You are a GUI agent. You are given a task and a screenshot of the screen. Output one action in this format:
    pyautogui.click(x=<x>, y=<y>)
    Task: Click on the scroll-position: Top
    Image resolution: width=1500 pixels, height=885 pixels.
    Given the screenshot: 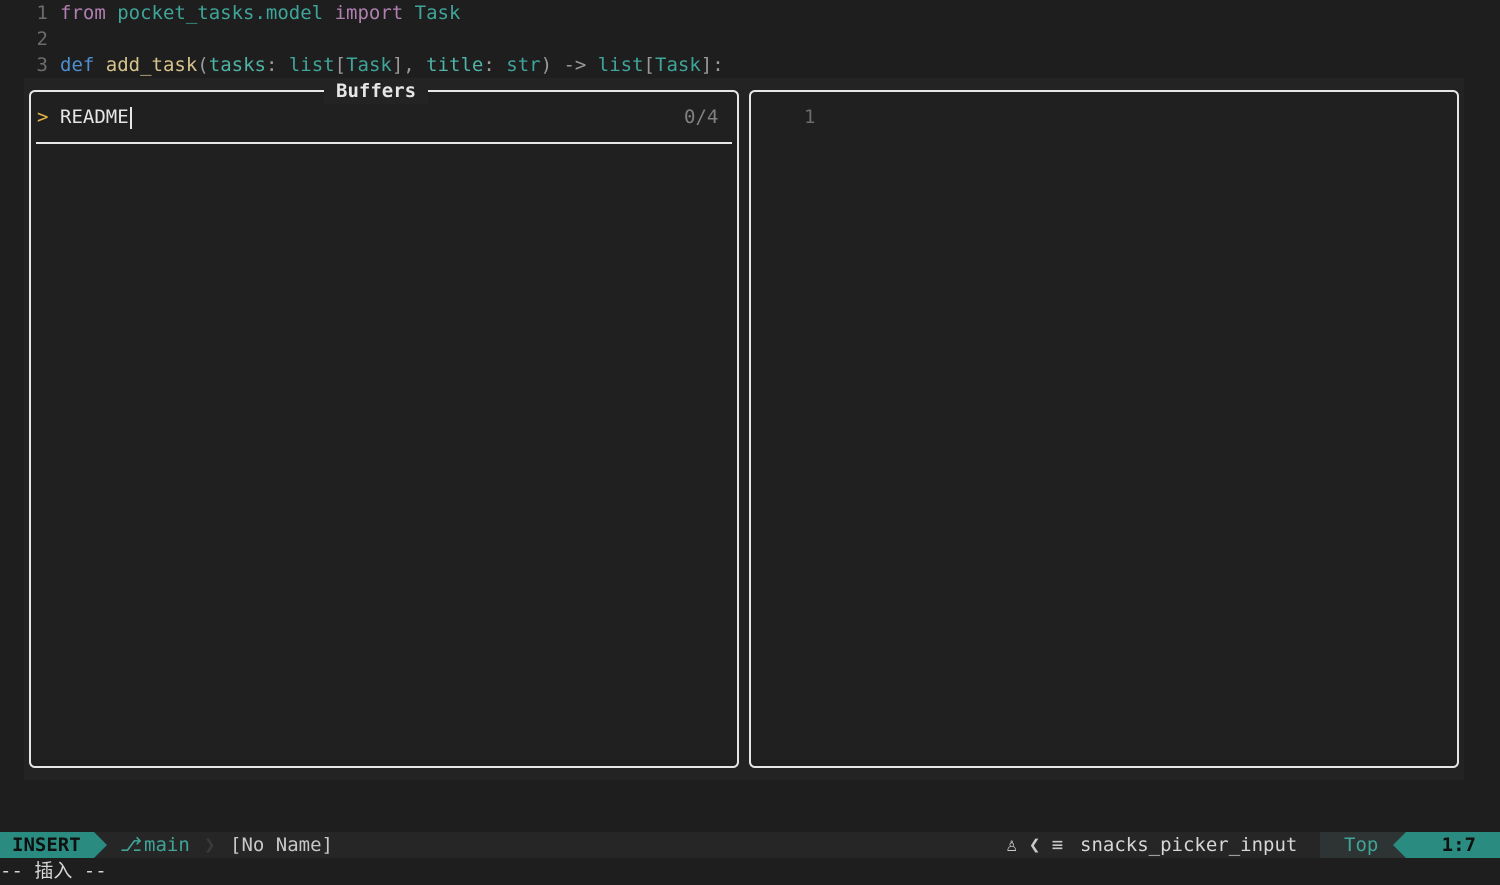 What is the action you would take?
    pyautogui.click(x=1361, y=845)
    